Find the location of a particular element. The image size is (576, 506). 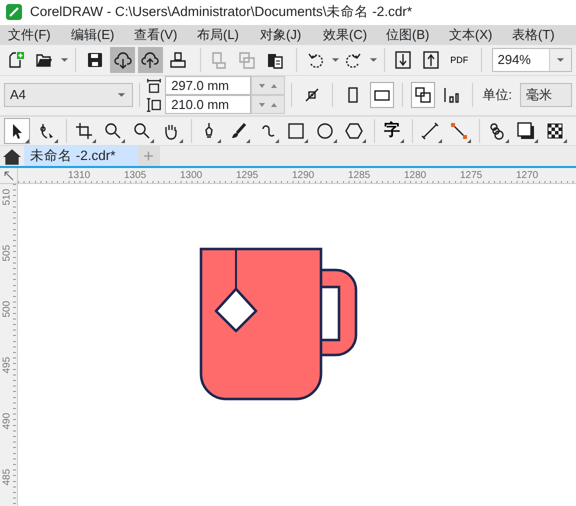

ruler-origin-icon is located at coordinates (9, 175).